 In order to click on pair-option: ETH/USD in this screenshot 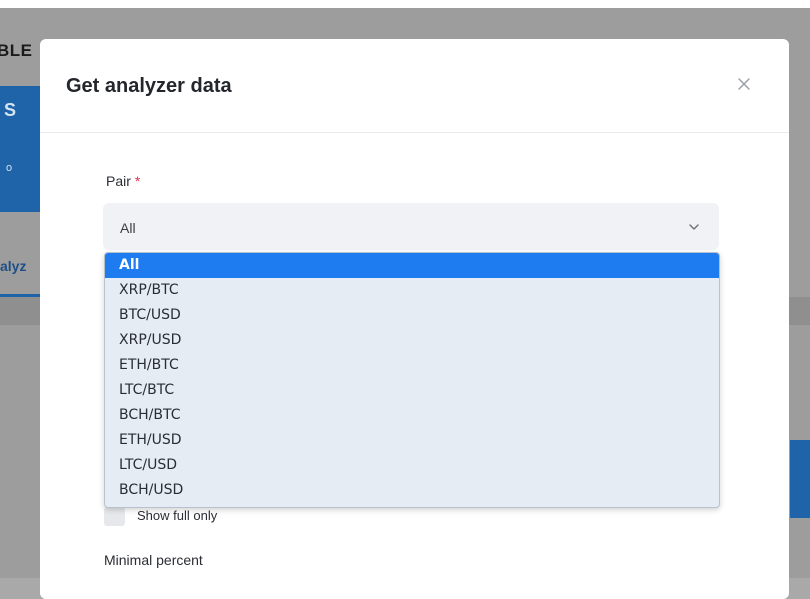, I will do `click(412, 440)`.